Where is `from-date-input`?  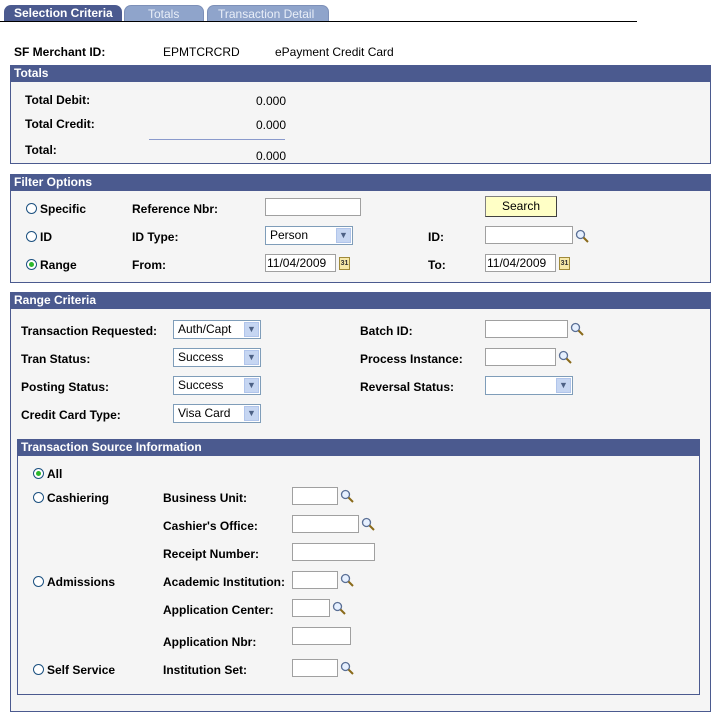 from-date-input is located at coordinates (300, 263).